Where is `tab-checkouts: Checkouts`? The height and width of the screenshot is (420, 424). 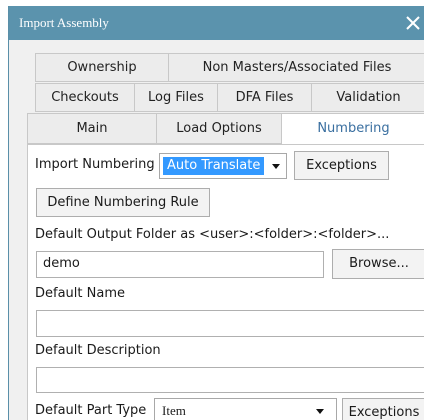
tab-checkouts: Checkouts is located at coordinates (85, 97).